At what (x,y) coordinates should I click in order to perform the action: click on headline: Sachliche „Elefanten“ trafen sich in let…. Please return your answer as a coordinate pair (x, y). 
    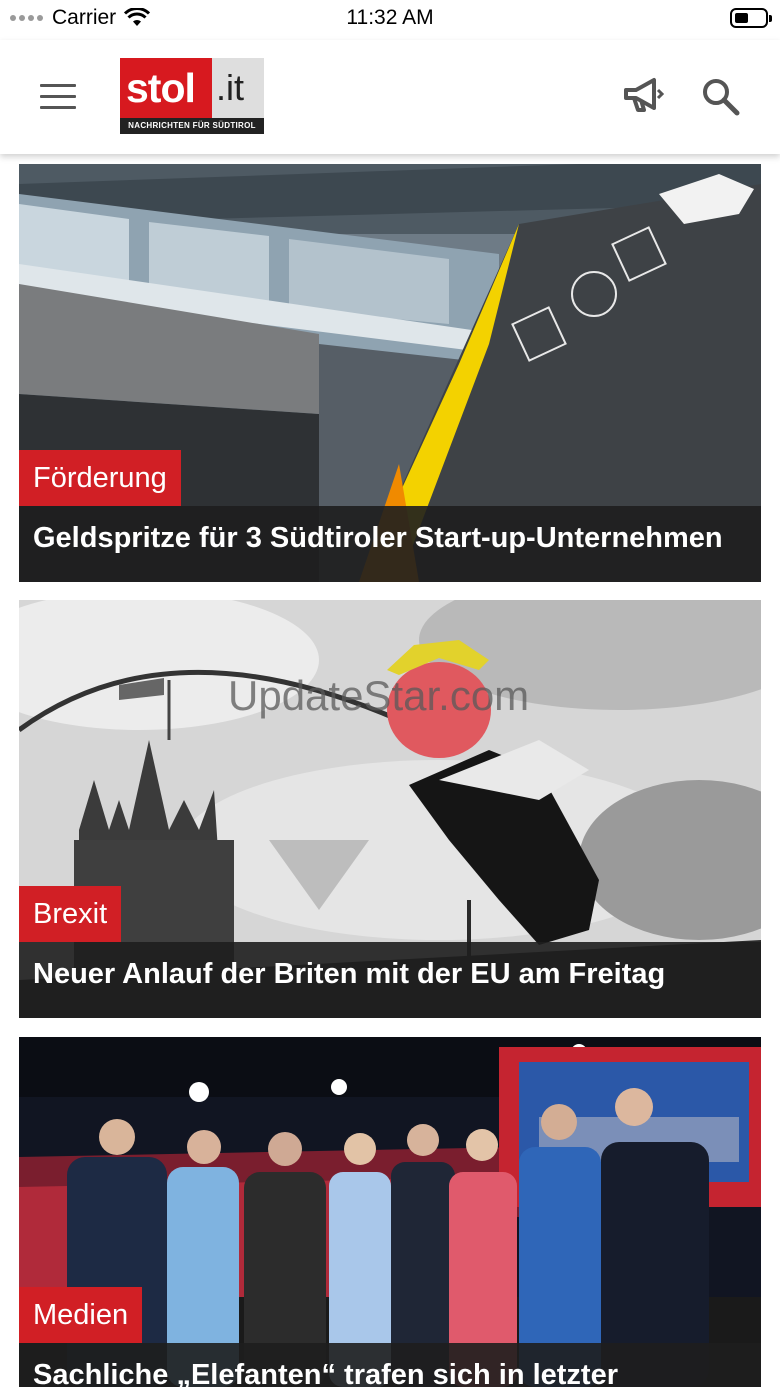
    Looking at the image, I should click on (325, 1373).